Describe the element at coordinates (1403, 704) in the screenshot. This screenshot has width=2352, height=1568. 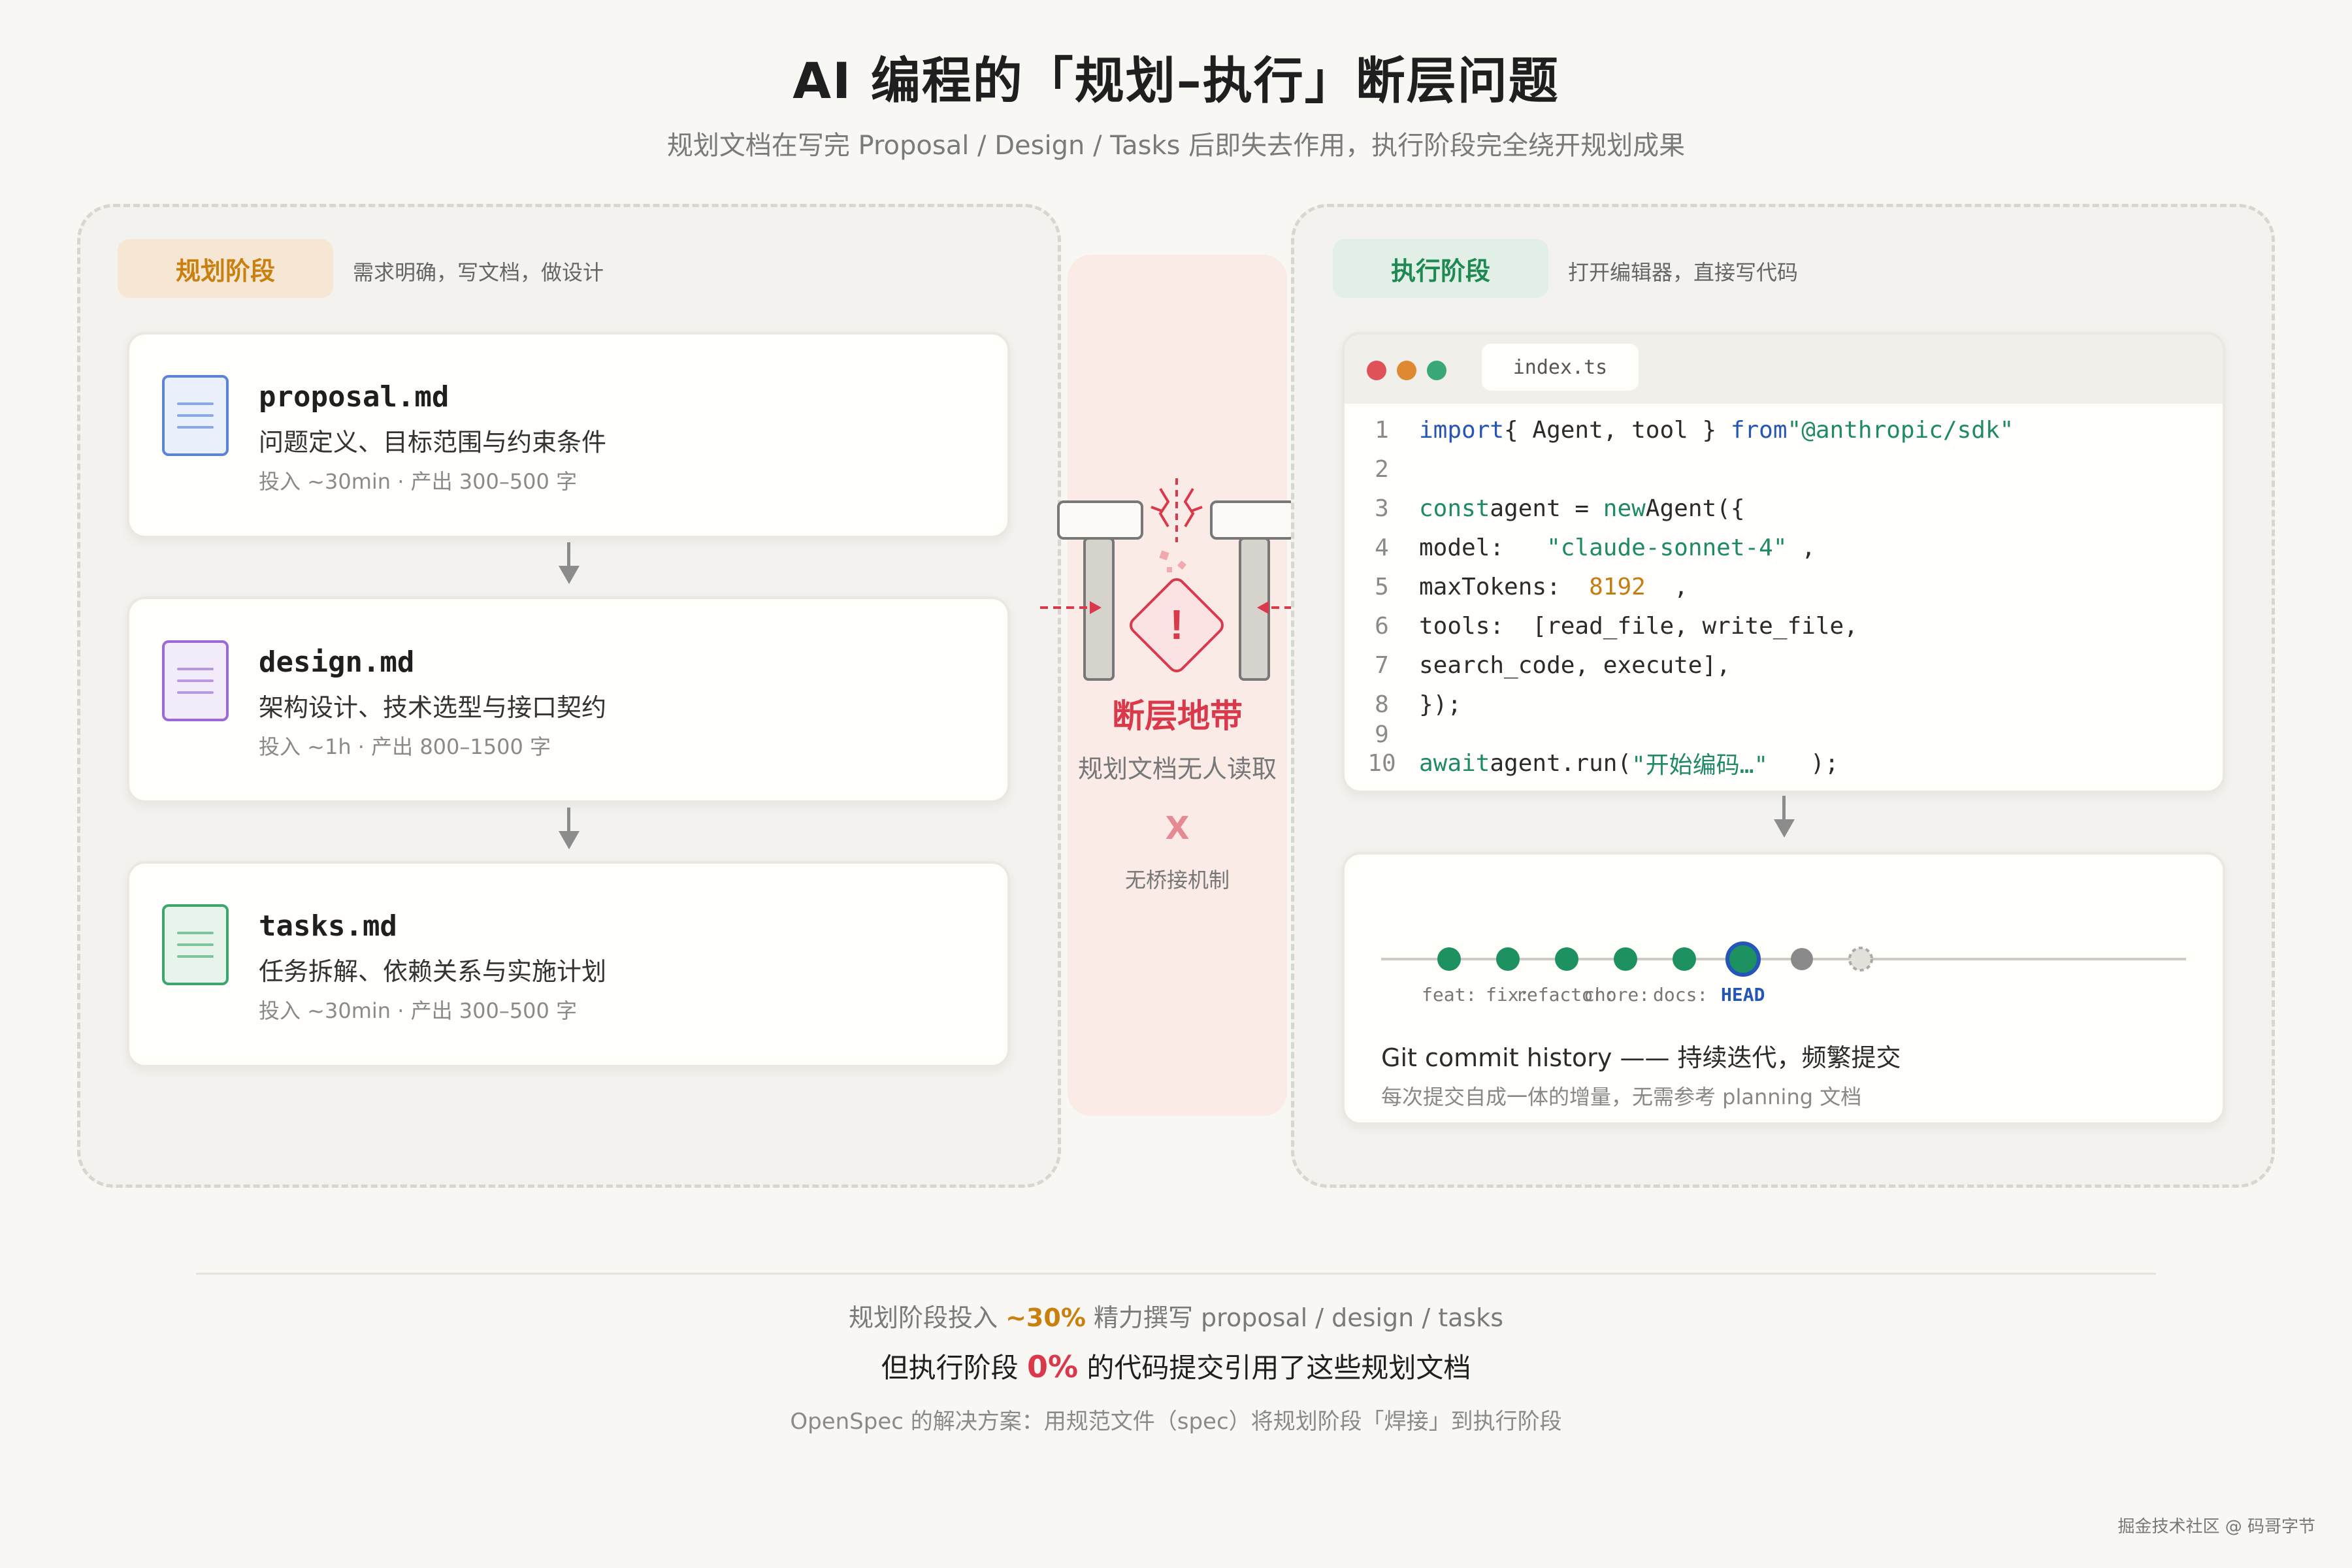
I see `code-line: 8});` at that location.